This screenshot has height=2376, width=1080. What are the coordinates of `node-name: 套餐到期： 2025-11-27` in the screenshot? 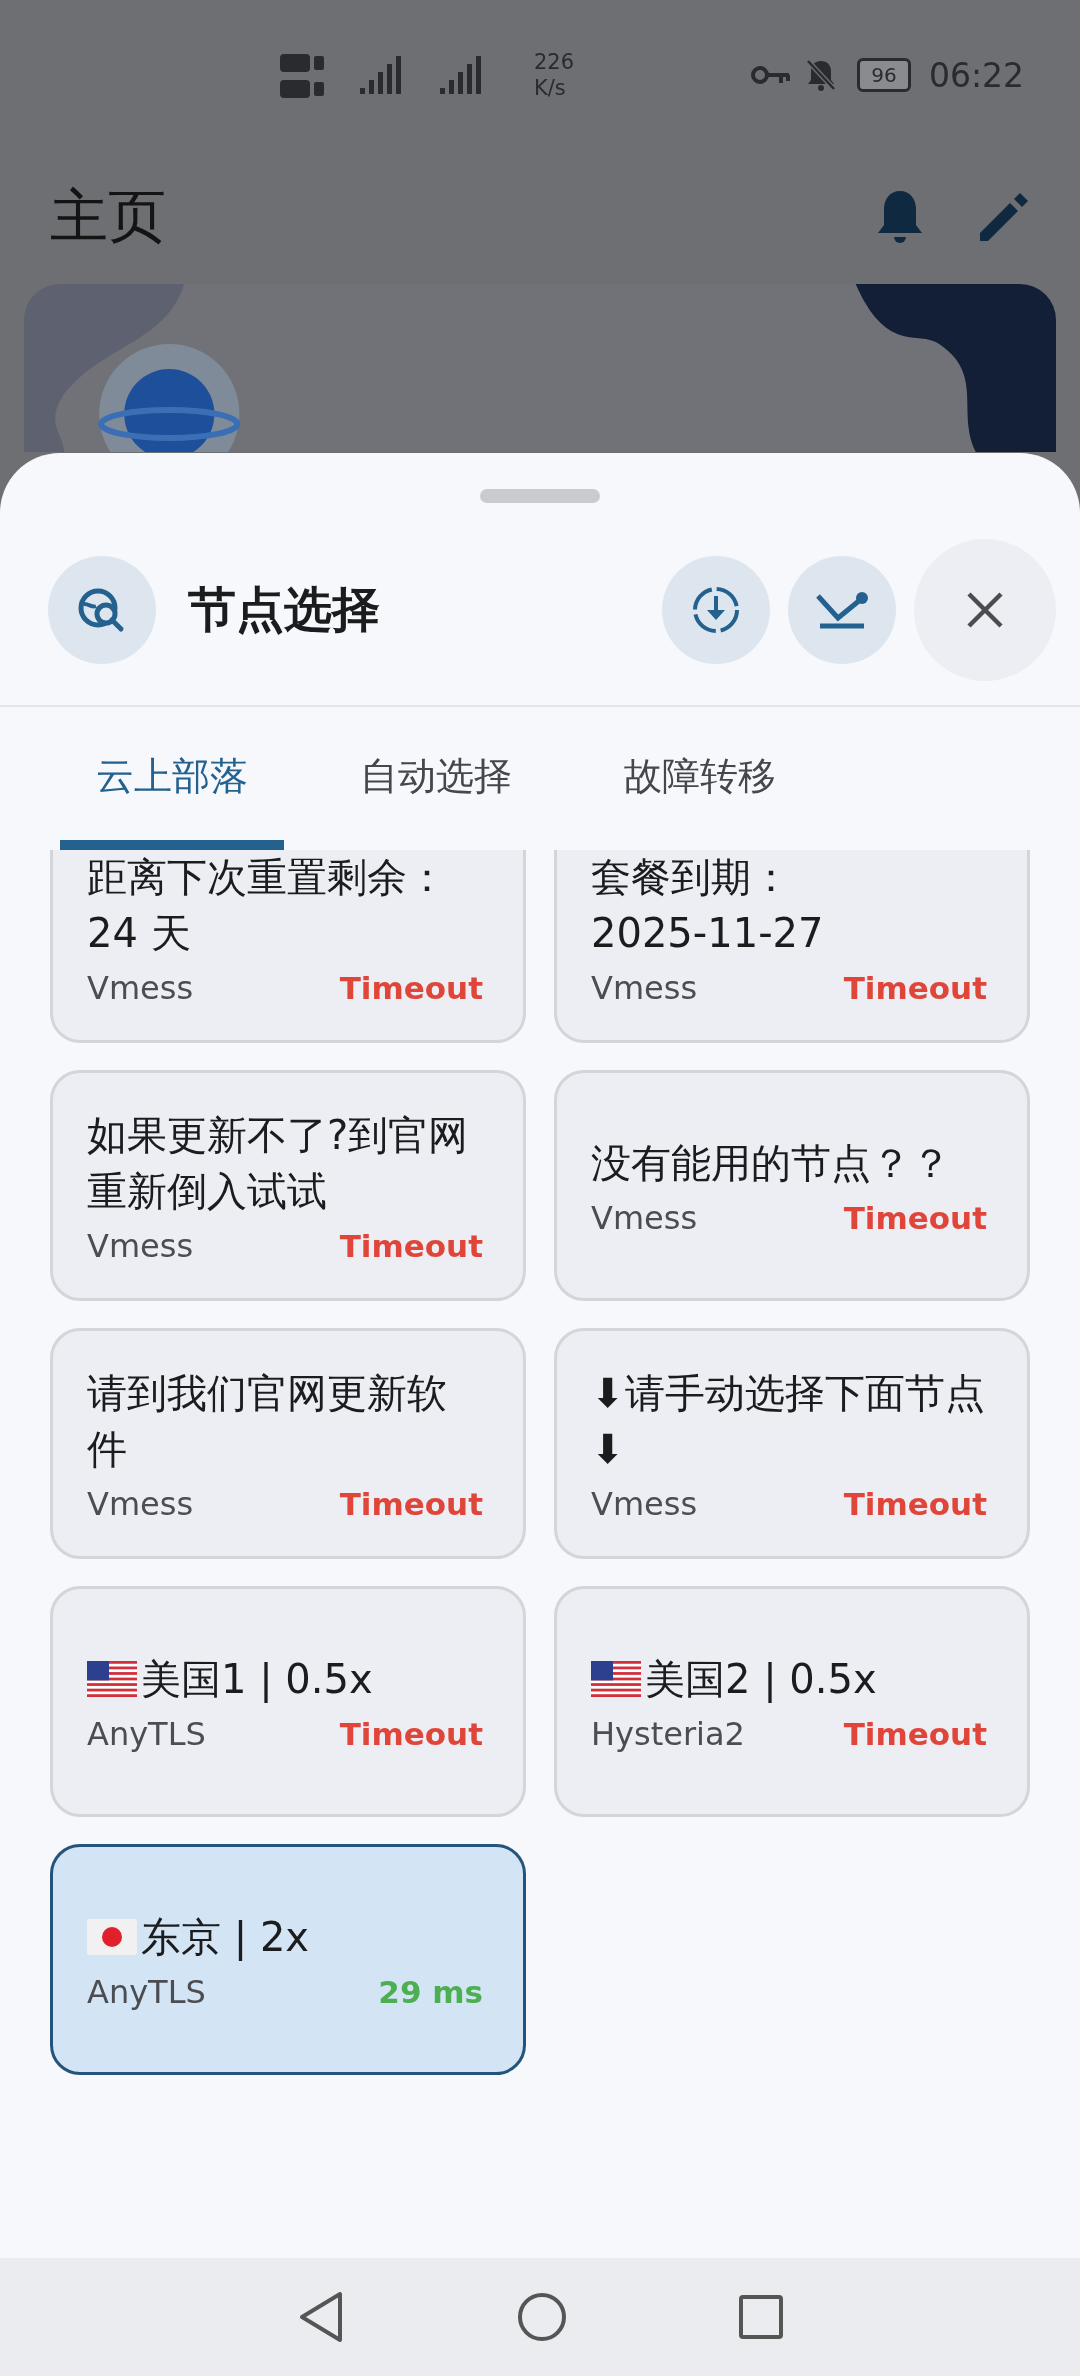 It's located at (707, 905).